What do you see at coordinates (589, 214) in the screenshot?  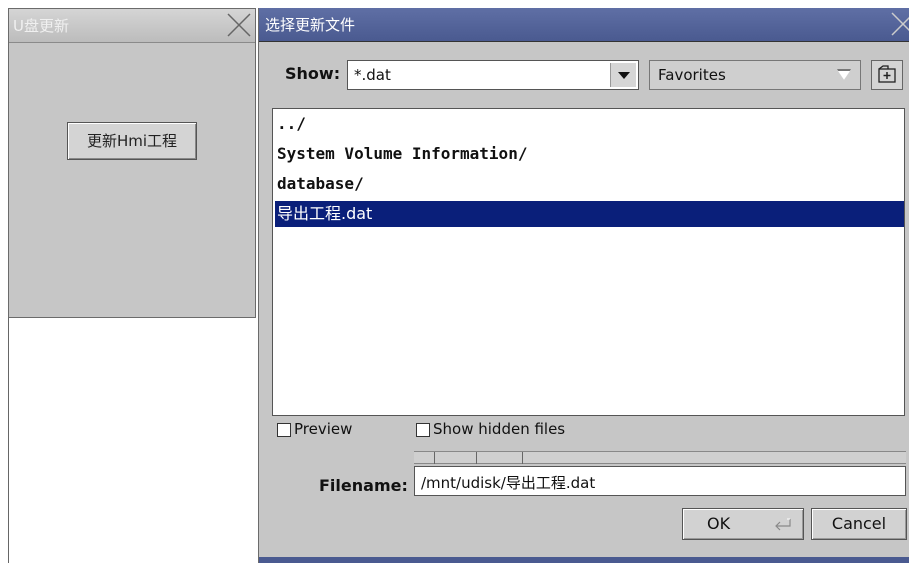 I see `list-item-selected: 导出工程.dat` at bounding box center [589, 214].